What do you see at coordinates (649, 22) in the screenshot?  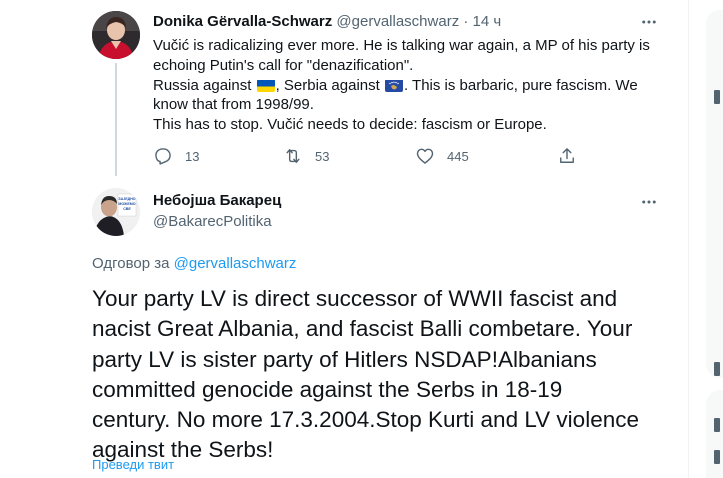 I see `more-options-icon` at bounding box center [649, 22].